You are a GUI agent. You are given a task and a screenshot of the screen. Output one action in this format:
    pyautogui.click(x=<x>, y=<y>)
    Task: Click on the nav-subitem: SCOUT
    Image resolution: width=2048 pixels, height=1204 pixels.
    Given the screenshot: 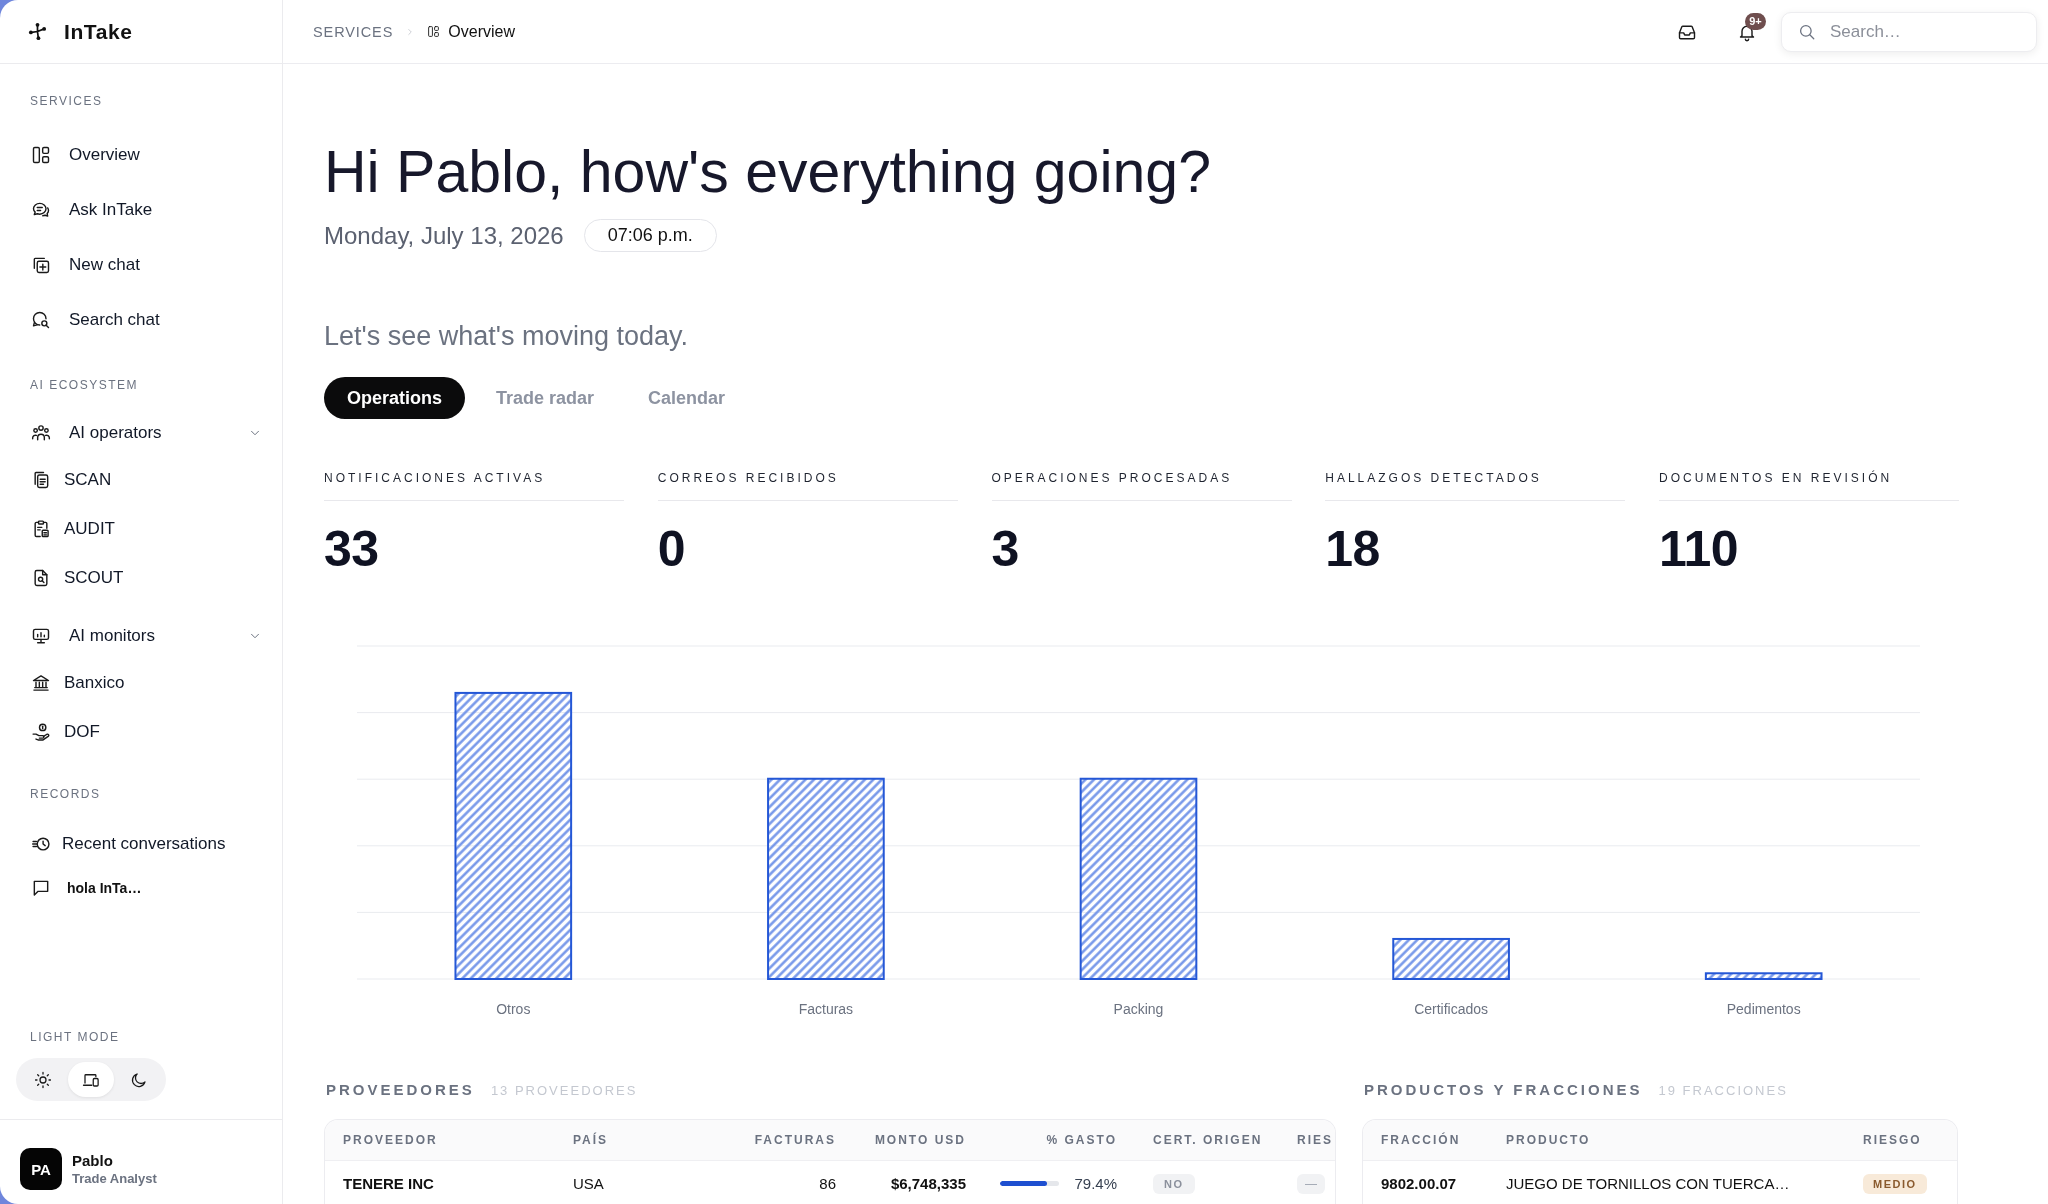 What is the action you would take?
    pyautogui.click(x=77, y=577)
    